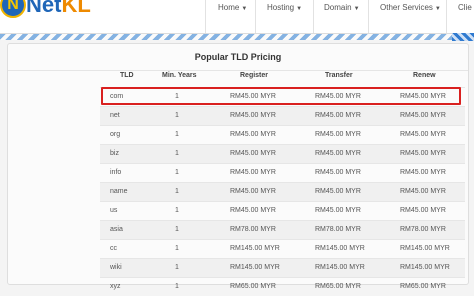  Describe the element at coordinates (237, 37) in the screenshot. I see `decorative-stripe` at that location.